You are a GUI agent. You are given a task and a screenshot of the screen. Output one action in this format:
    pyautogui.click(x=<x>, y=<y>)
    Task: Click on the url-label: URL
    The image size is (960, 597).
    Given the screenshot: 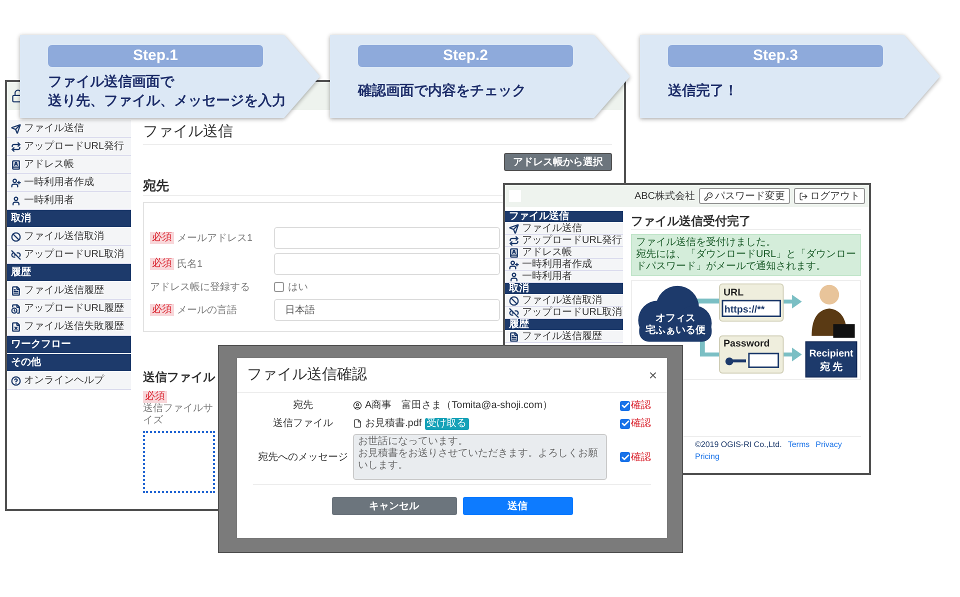 What is the action you would take?
    pyautogui.click(x=733, y=293)
    